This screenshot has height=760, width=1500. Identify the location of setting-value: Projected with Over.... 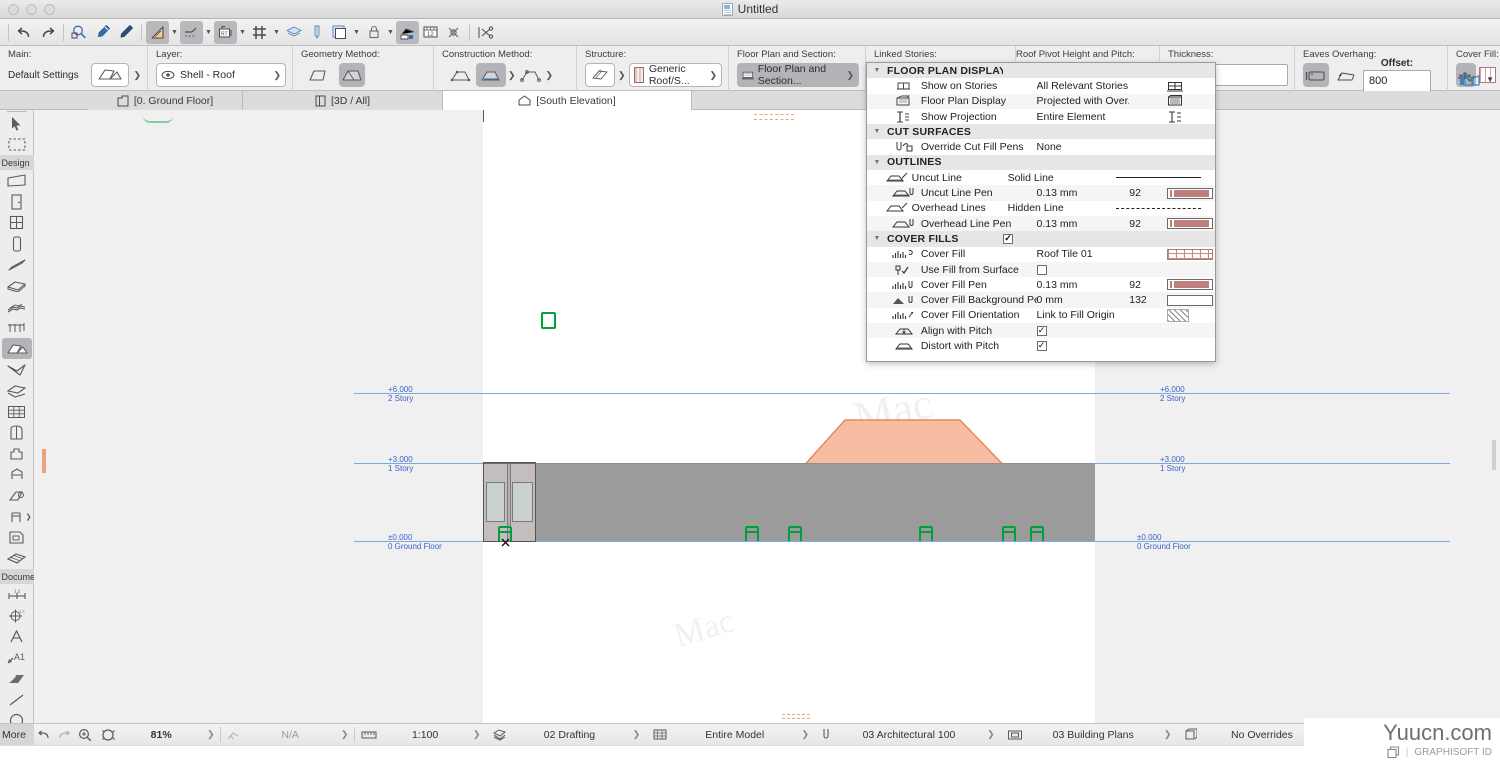
(1083, 101).